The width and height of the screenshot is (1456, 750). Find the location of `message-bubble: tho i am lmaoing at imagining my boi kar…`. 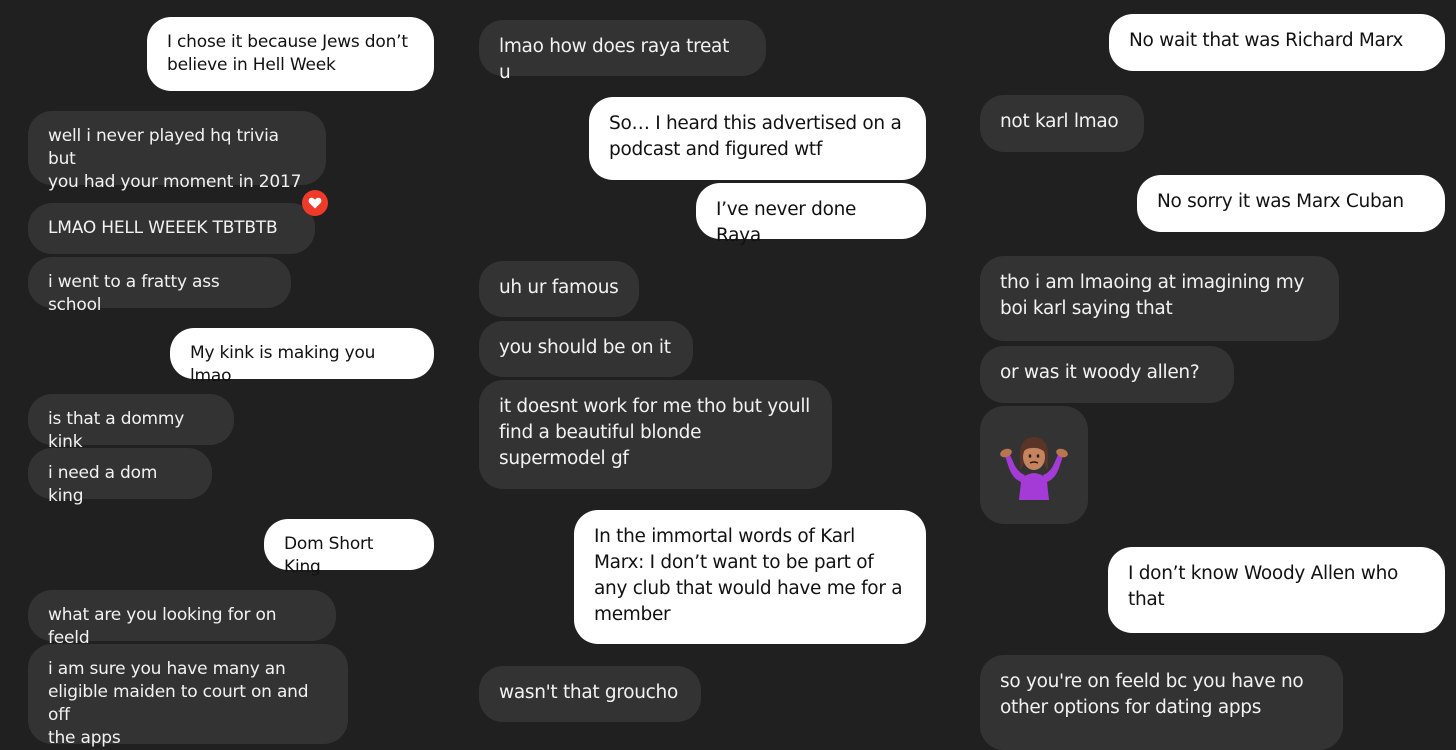

message-bubble: tho i am lmaoing at imagining my boi kar… is located at coordinates (1159, 298).